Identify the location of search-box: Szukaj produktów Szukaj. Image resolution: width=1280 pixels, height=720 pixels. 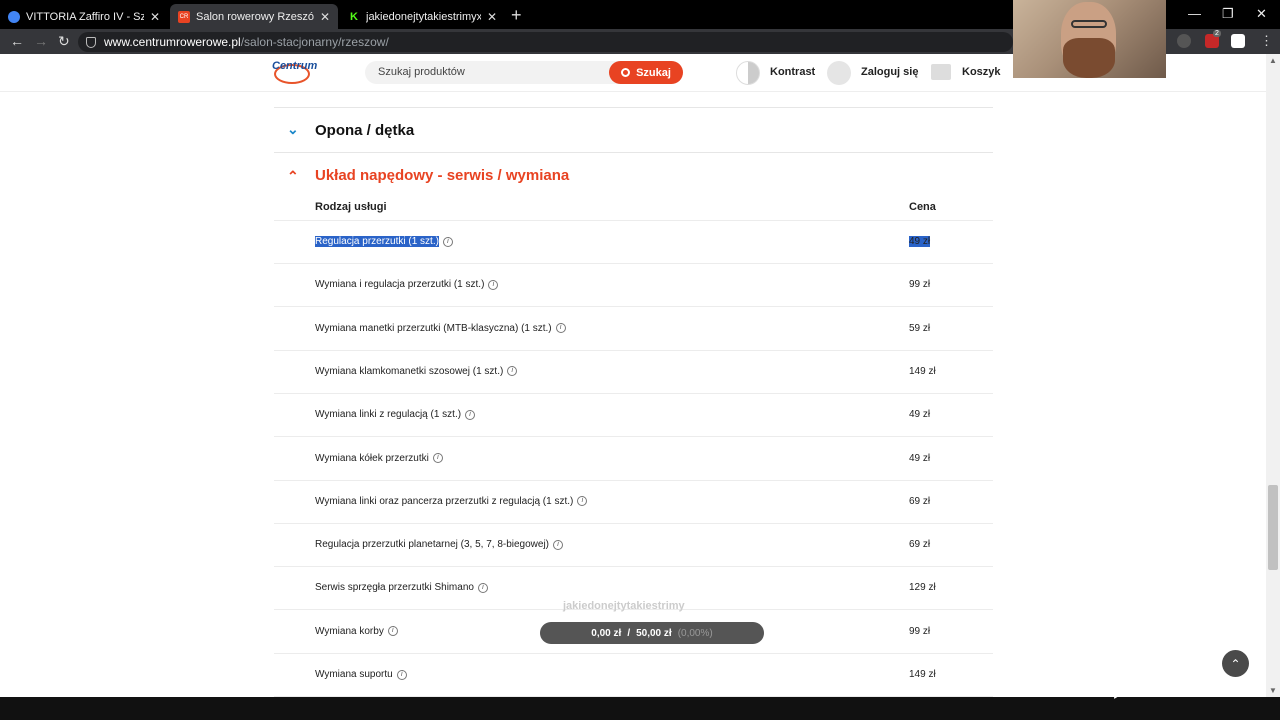
(524, 72).